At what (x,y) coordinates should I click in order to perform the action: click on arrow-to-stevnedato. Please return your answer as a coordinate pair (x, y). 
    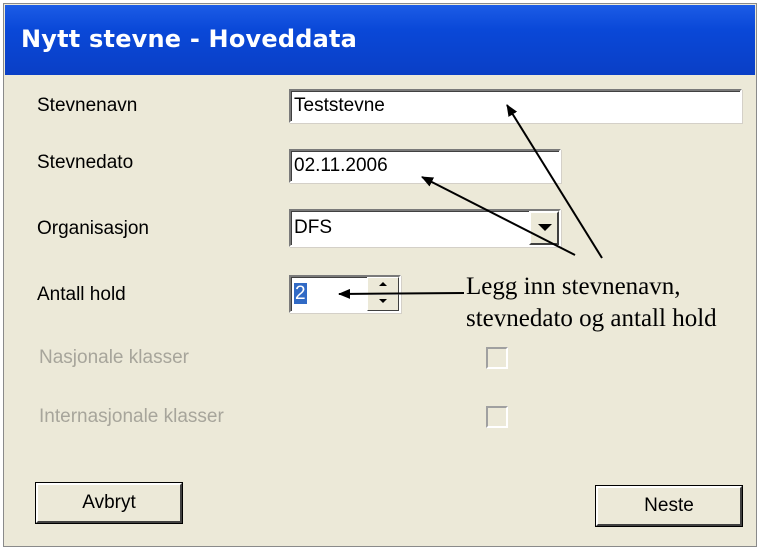
    Looking at the image, I should click on (498, 216).